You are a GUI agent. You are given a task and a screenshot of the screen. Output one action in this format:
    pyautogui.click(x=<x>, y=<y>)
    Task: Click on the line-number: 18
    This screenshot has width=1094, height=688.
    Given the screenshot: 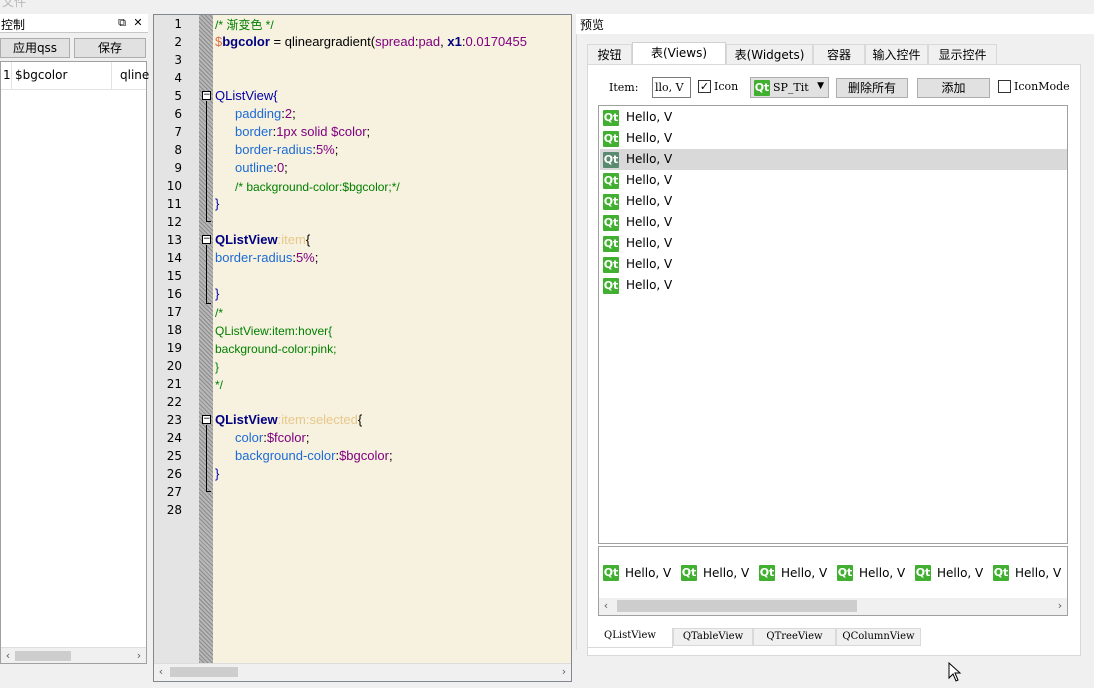 What is the action you would take?
    pyautogui.click(x=174, y=330)
    